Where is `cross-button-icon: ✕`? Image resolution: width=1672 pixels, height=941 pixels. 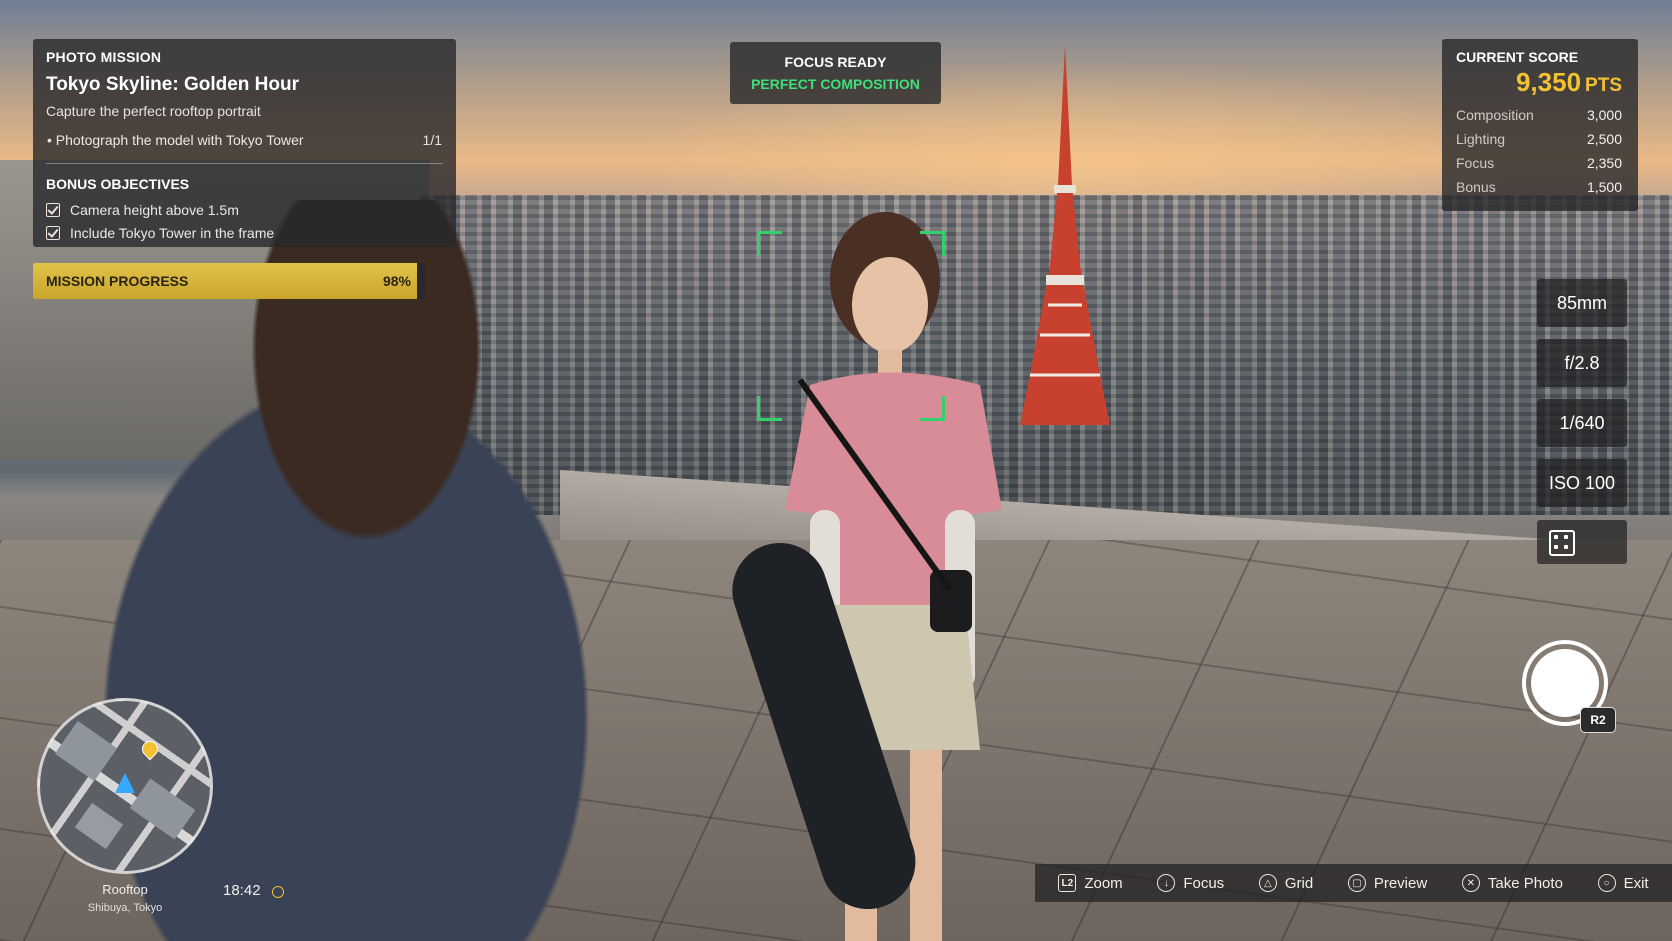
cross-button-icon: ✕ is located at coordinates (1470, 883).